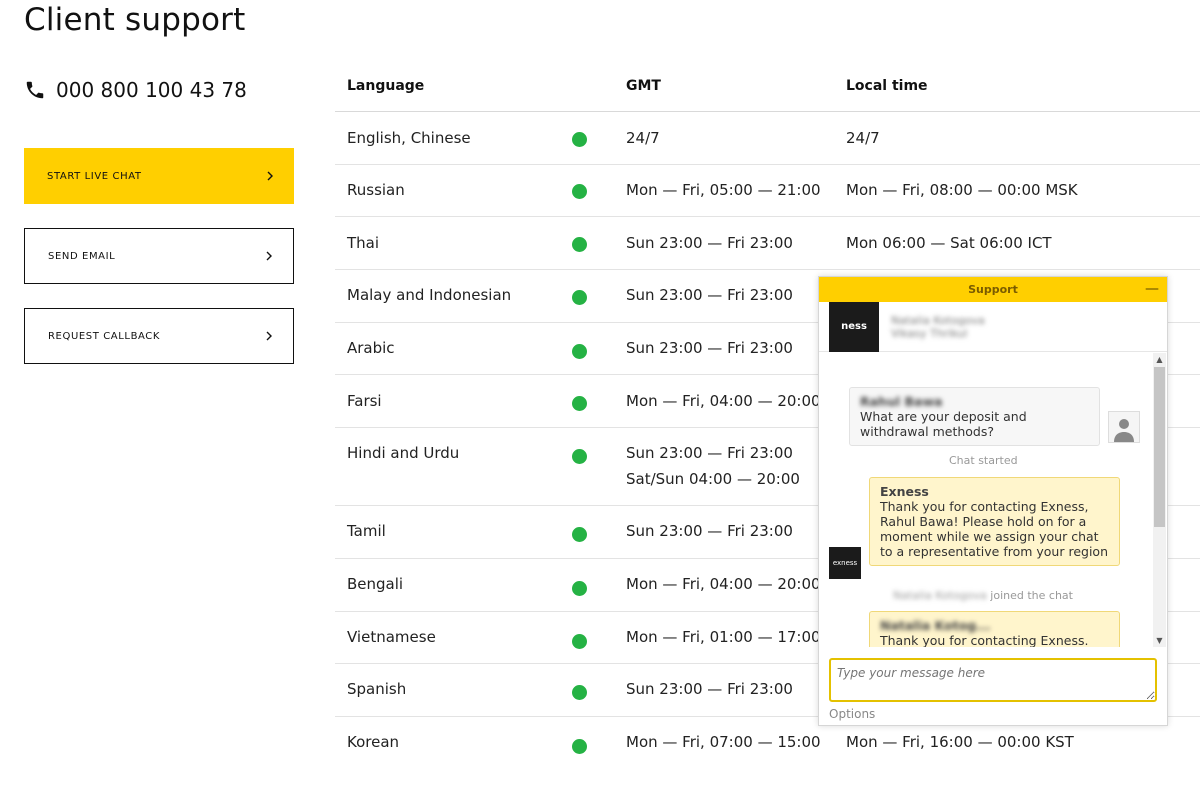 The width and height of the screenshot is (1200, 800). I want to click on header-gmt: GMT, so click(643, 85).